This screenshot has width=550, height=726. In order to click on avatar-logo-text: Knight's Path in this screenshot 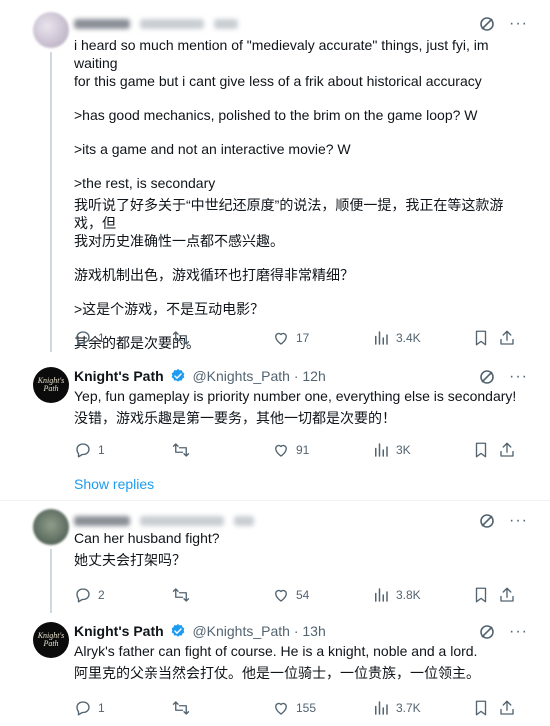, I will do `click(51, 639)`.